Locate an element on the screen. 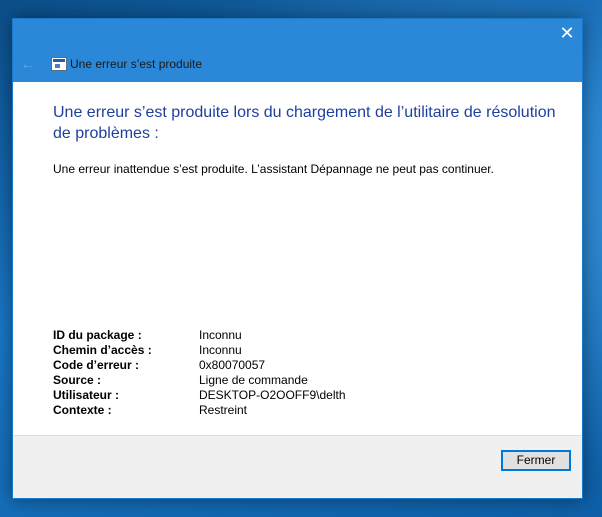  detail-label: Code d’erreur : is located at coordinates (96, 365).